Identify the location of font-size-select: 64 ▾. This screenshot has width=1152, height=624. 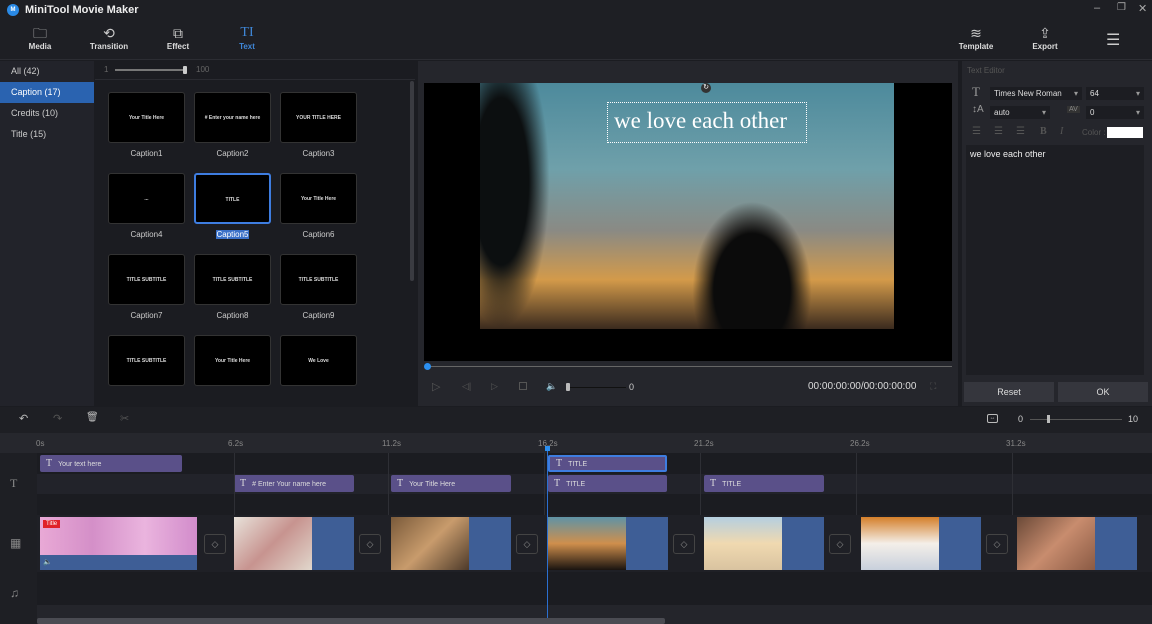
(1115, 93).